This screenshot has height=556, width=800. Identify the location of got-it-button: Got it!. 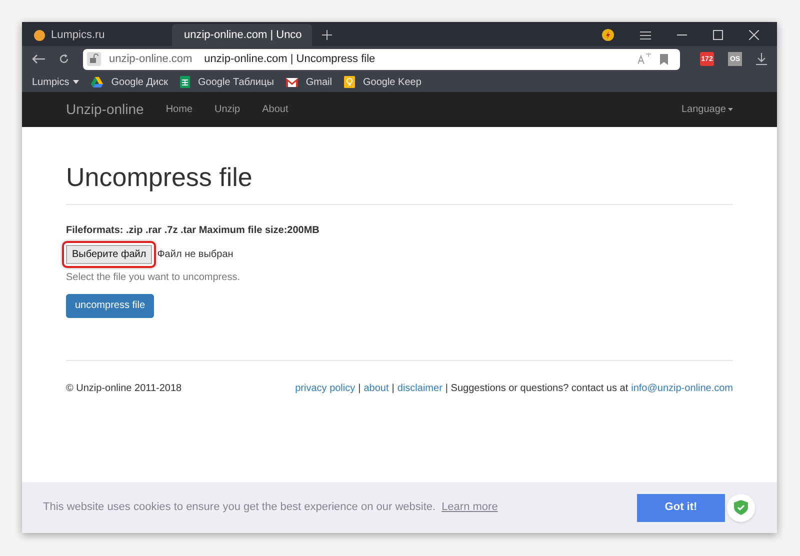
(681, 508).